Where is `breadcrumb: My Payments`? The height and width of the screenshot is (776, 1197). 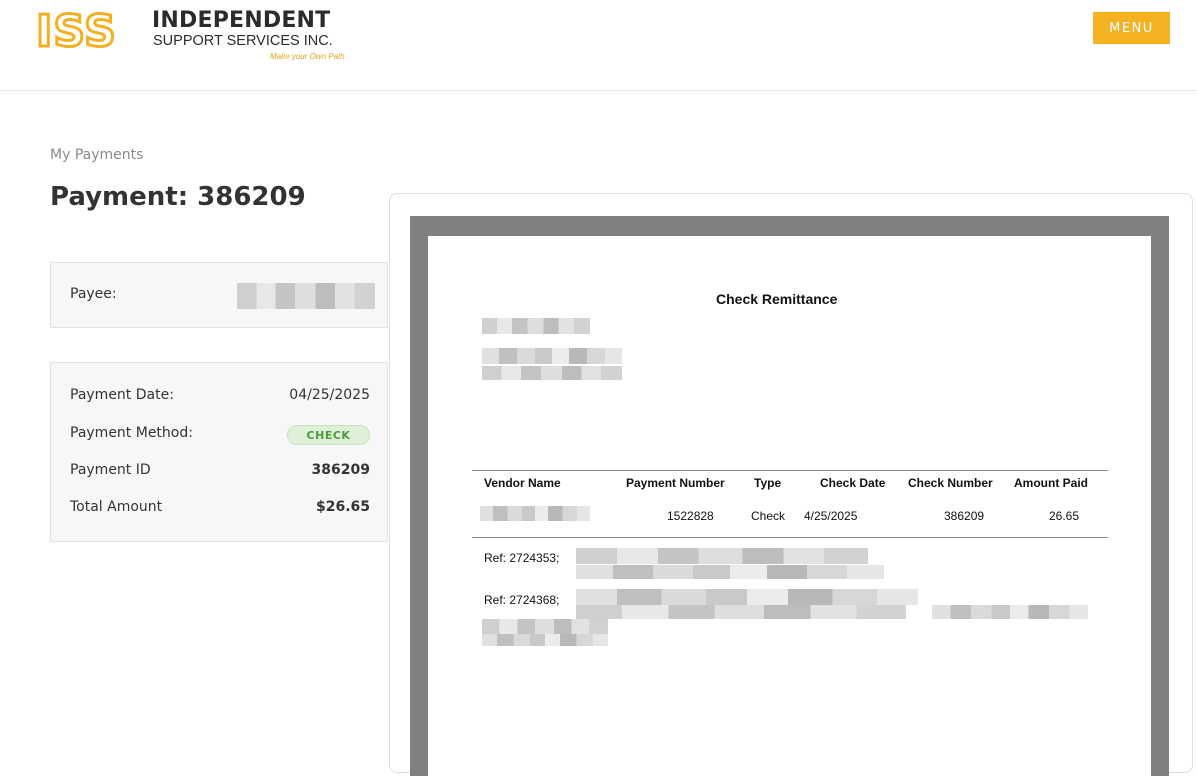 breadcrumb: My Payments is located at coordinates (96, 155).